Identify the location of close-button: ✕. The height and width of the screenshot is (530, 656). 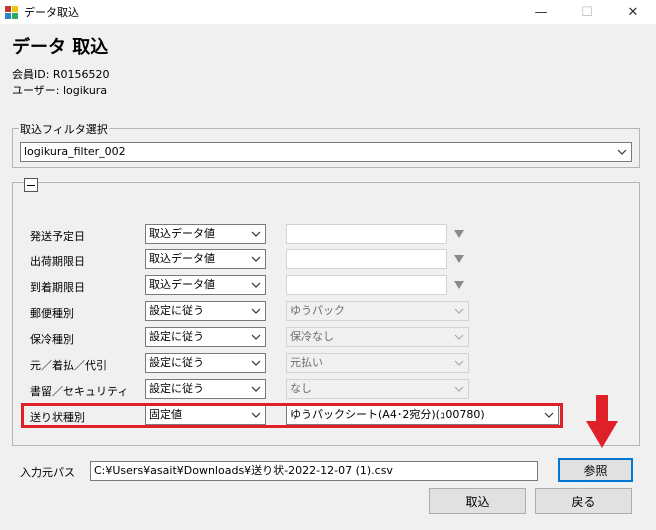
(633, 12).